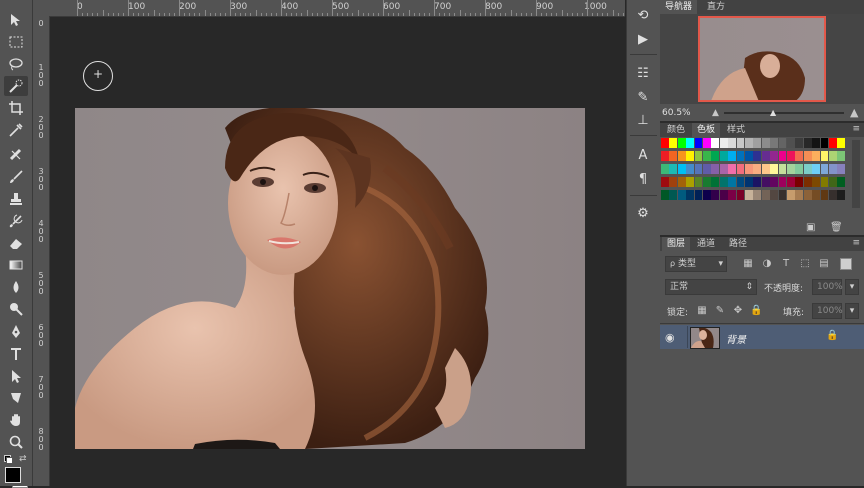  Describe the element at coordinates (748, 264) in the screenshot. I see `filter-pixel-icon: ▦` at that location.